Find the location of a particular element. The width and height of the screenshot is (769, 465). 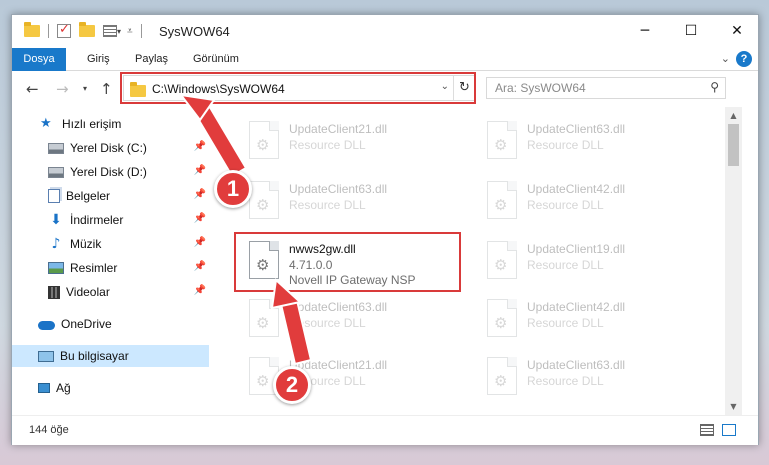

maximize-button: ☐ is located at coordinates (691, 31).